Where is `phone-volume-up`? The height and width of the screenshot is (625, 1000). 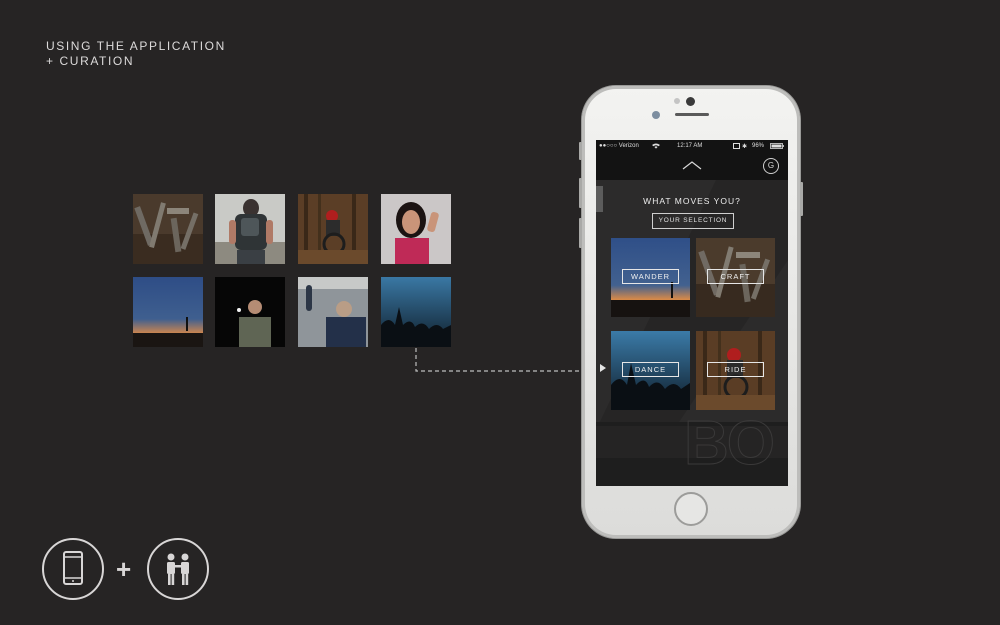
phone-volume-up is located at coordinates (580, 193).